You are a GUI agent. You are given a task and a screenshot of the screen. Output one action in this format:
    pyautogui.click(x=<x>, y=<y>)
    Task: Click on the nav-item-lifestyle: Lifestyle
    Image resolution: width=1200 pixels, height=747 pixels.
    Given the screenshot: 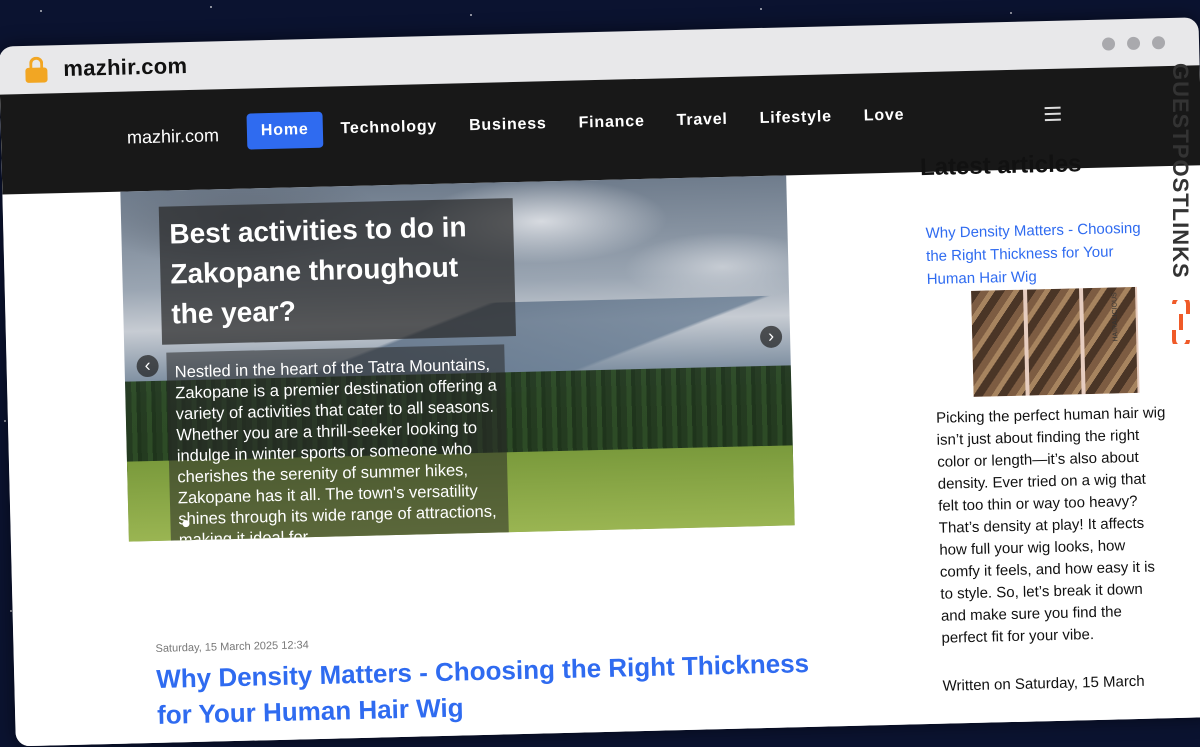 What is the action you would take?
    pyautogui.click(x=795, y=118)
    